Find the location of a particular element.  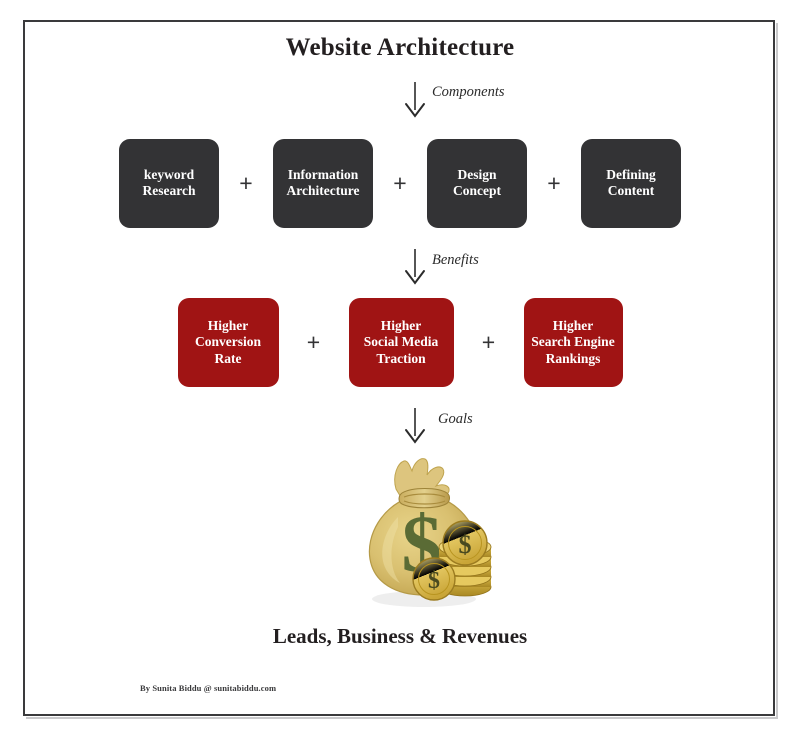

benefit-box-higher-conversion-rate: Higher Conversion Rate is located at coordinates (228, 342).